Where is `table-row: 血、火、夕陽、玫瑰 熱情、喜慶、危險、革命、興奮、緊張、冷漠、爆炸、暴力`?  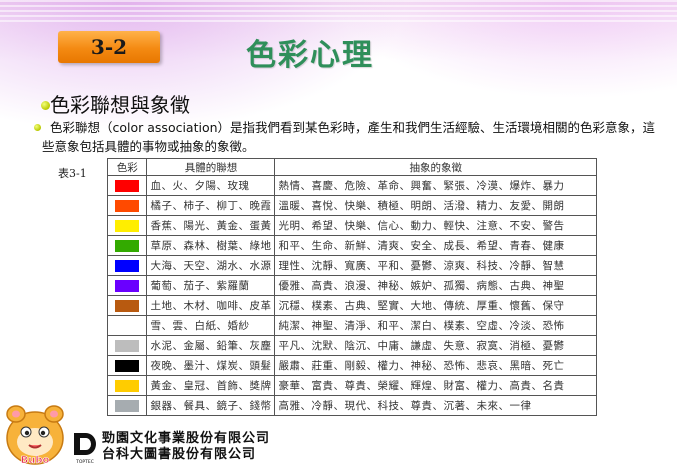
table-row: 血、火、夕陽、玫瑰 熱情、喜慶、危險、革命、興奮、緊張、冷漠、爆炸、暴力 is located at coordinates (351, 185).